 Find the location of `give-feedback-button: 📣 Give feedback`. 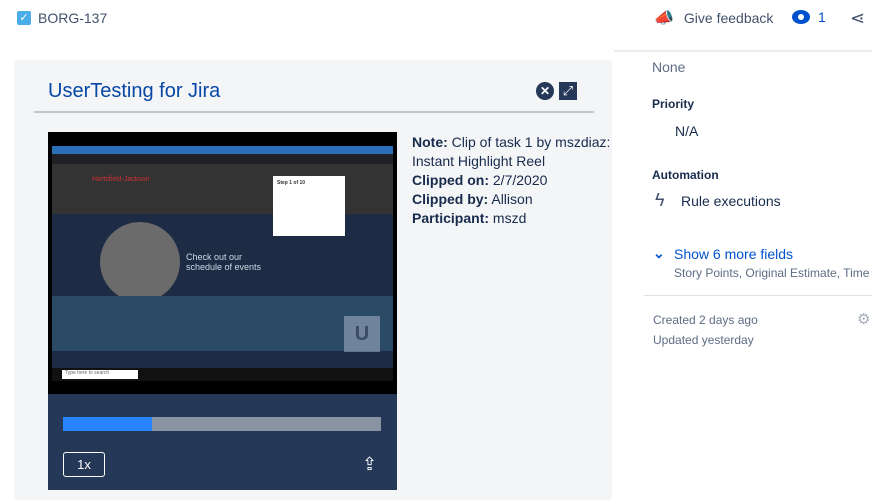

give-feedback-button: 📣 Give feedback is located at coordinates (713, 18).